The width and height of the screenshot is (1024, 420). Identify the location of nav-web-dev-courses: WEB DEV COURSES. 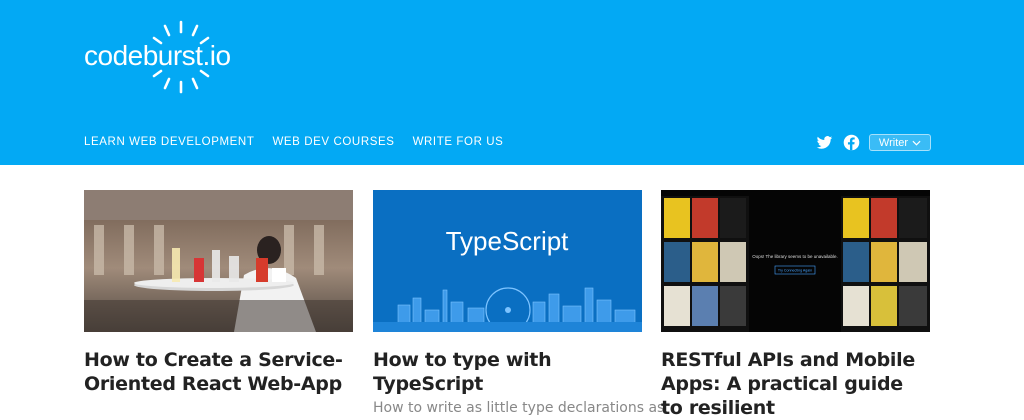
(333, 142).